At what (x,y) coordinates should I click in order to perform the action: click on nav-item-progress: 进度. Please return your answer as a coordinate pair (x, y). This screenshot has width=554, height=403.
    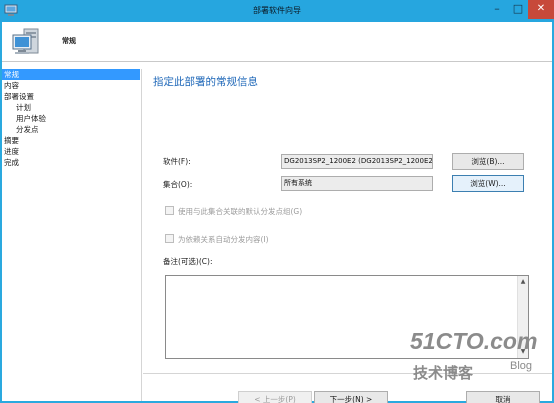
    Looking at the image, I should click on (10, 151).